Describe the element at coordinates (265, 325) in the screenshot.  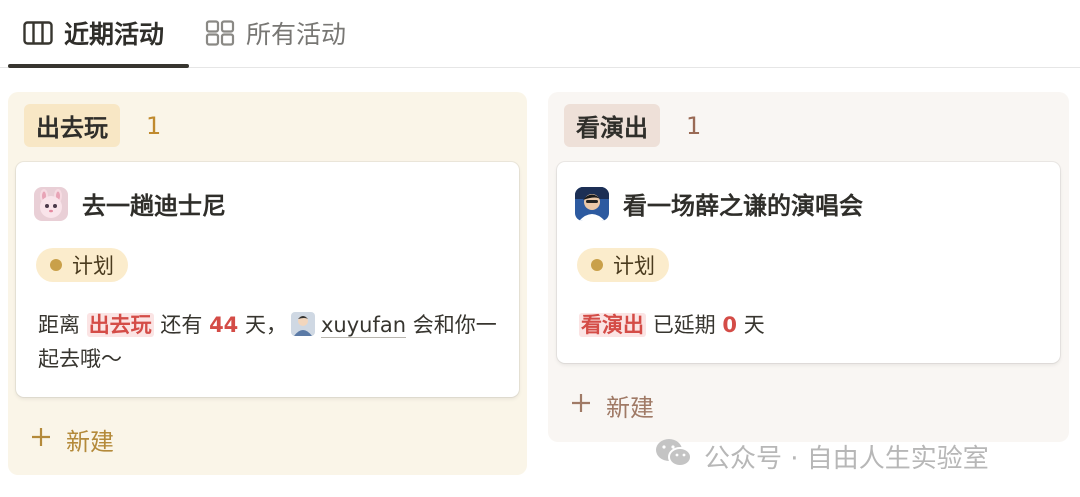
I see `text-unit: 天，` at that location.